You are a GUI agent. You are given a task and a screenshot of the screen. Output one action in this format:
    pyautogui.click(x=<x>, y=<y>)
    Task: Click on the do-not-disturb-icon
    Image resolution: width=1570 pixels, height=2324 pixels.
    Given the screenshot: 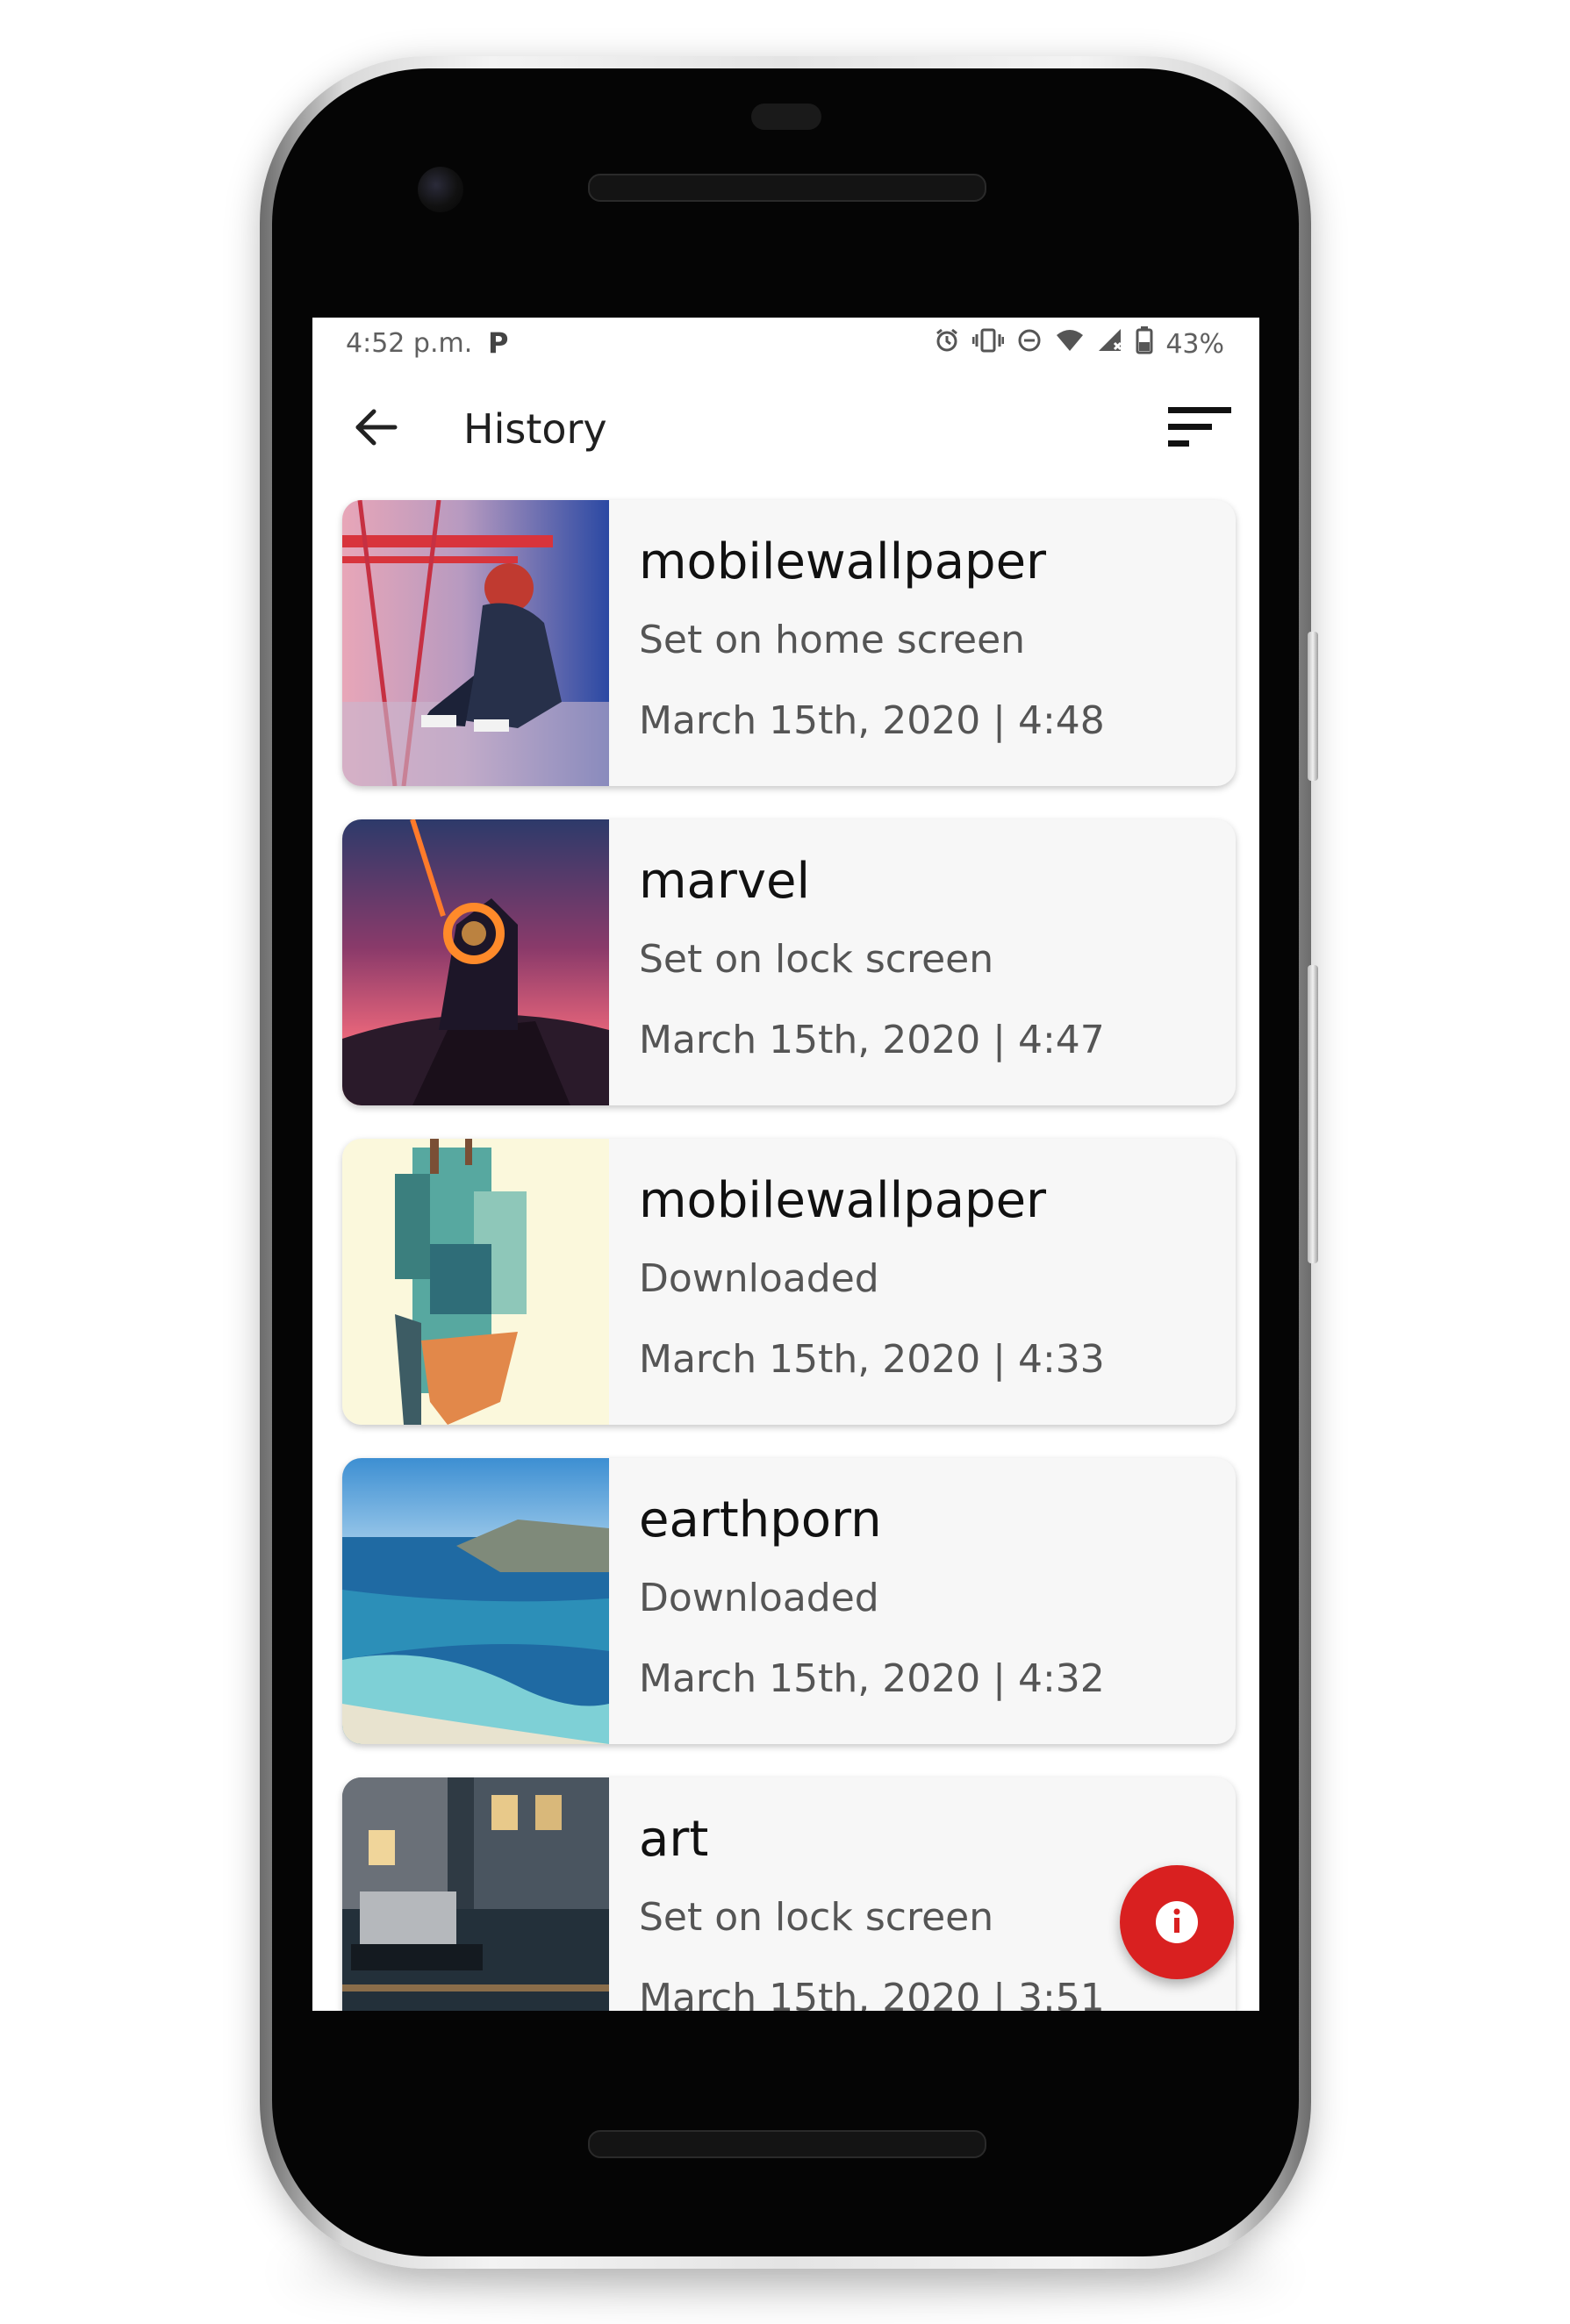 What is the action you would take?
    pyautogui.click(x=1029, y=344)
    